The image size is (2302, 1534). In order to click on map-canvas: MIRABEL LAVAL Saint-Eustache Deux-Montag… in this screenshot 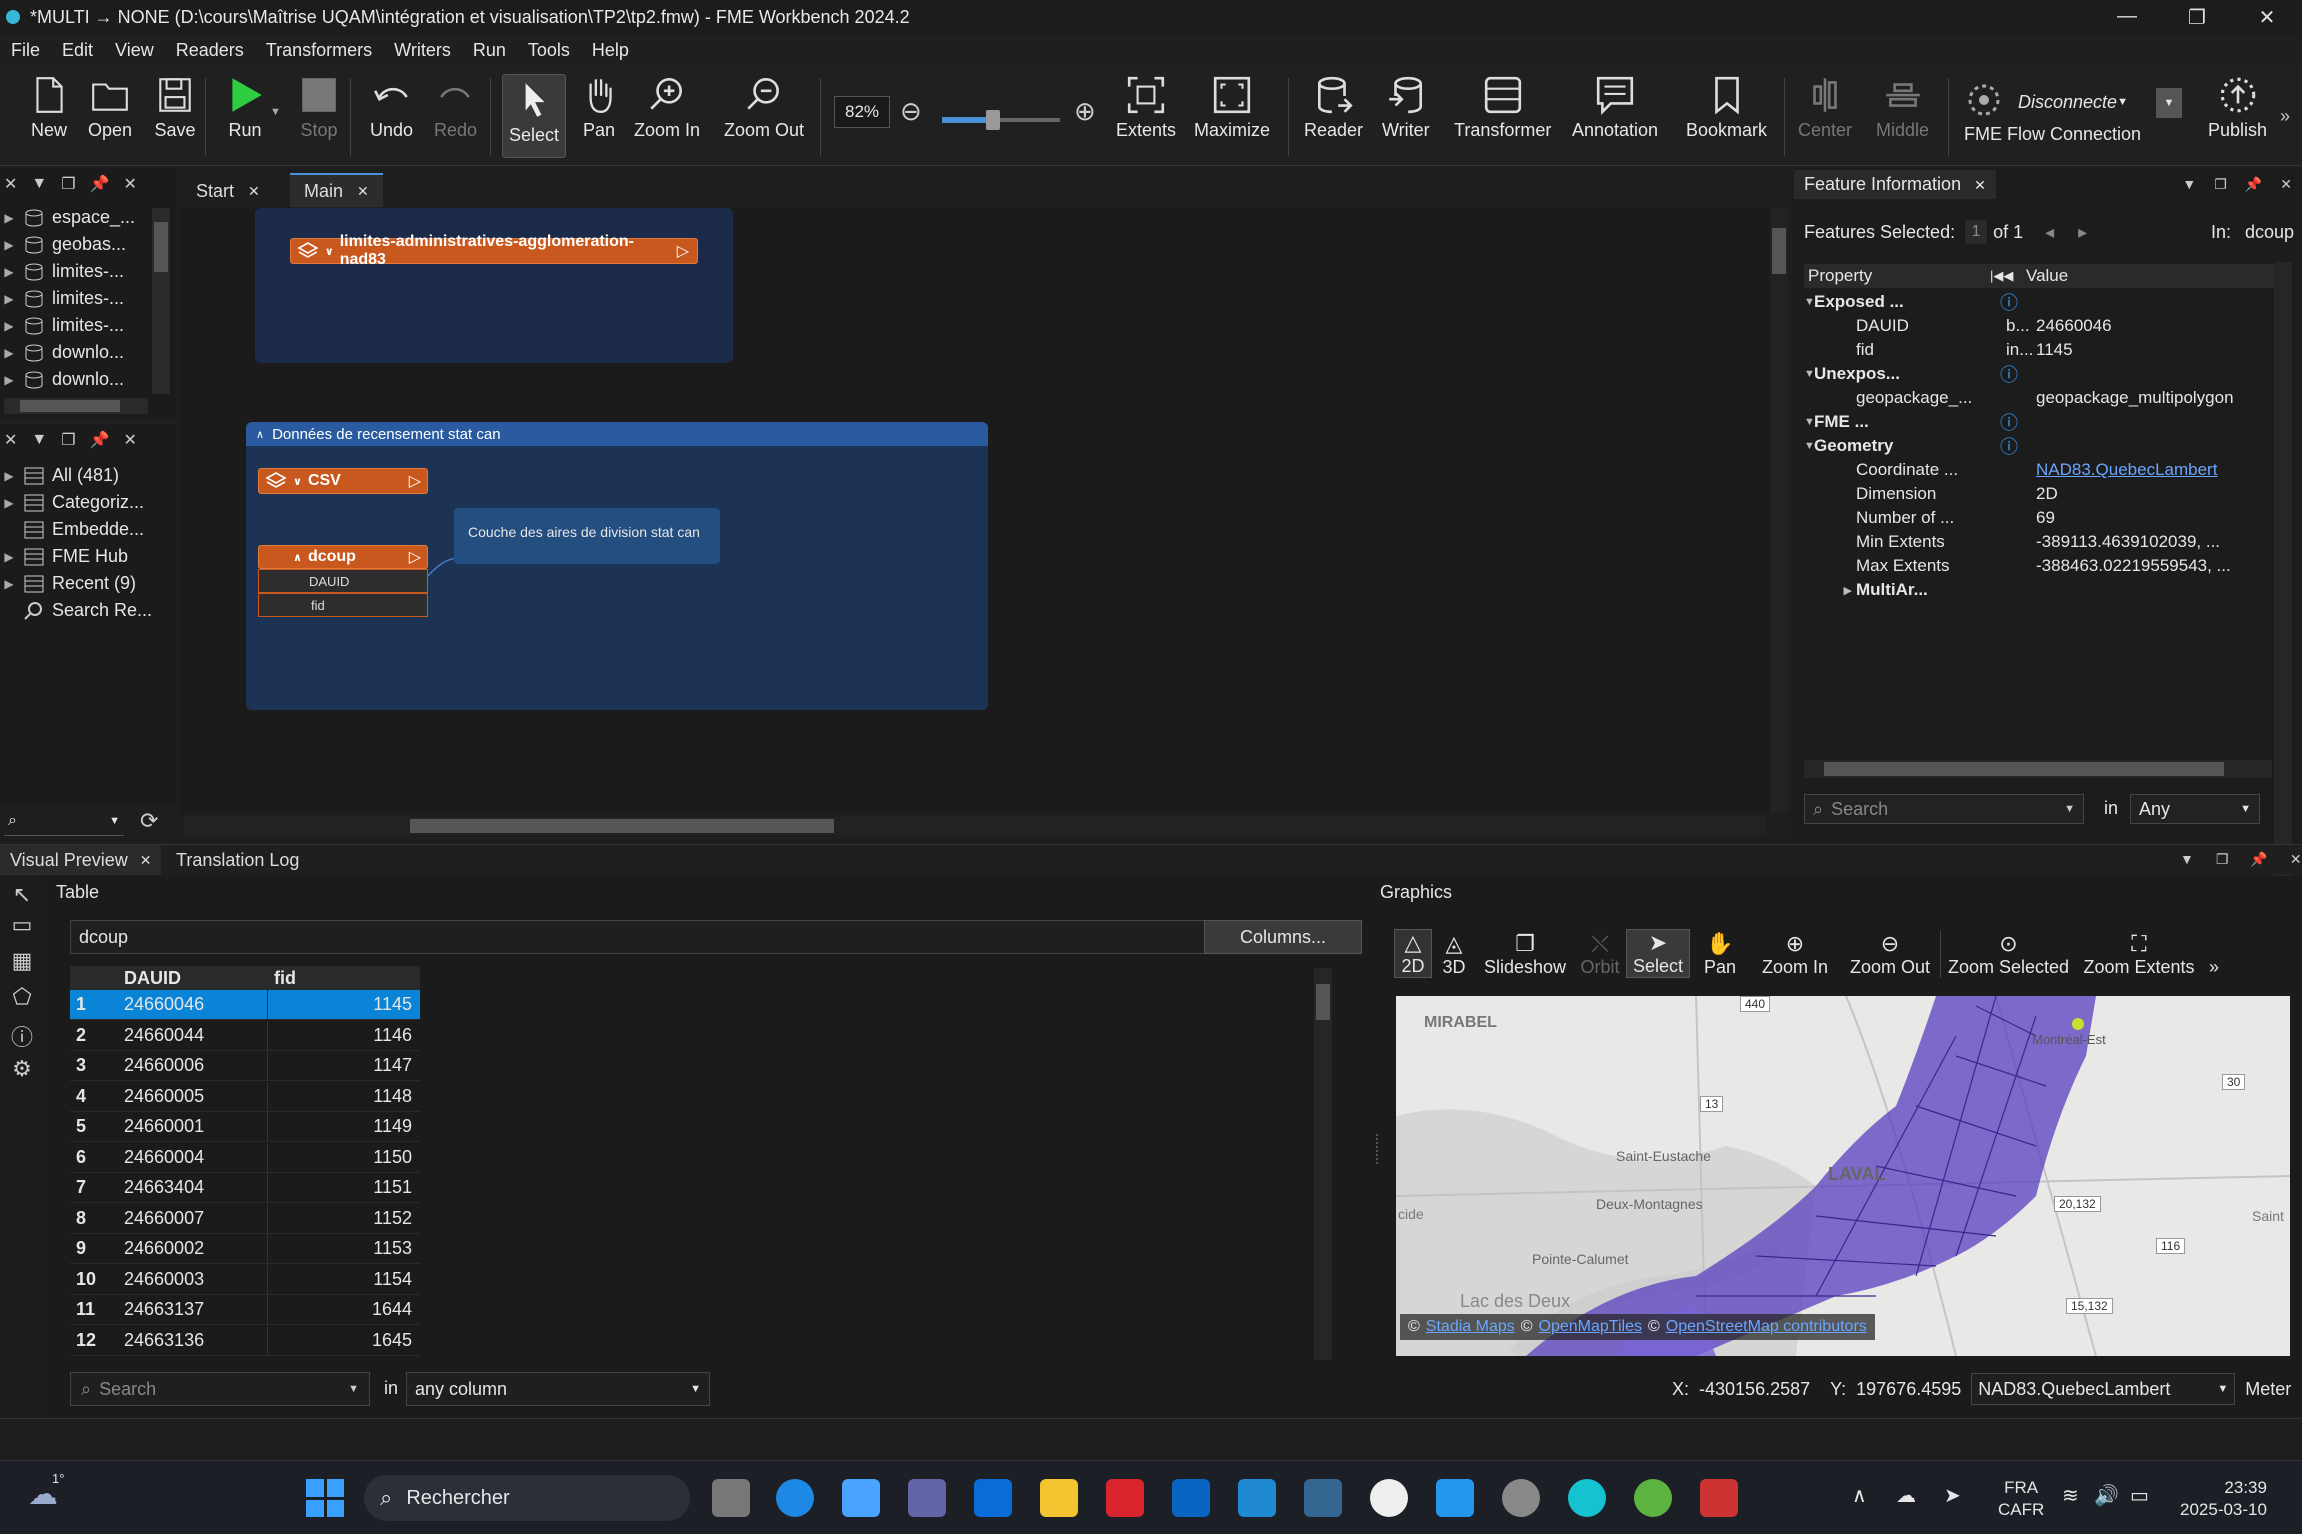, I will do `click(1843, 1176)`.